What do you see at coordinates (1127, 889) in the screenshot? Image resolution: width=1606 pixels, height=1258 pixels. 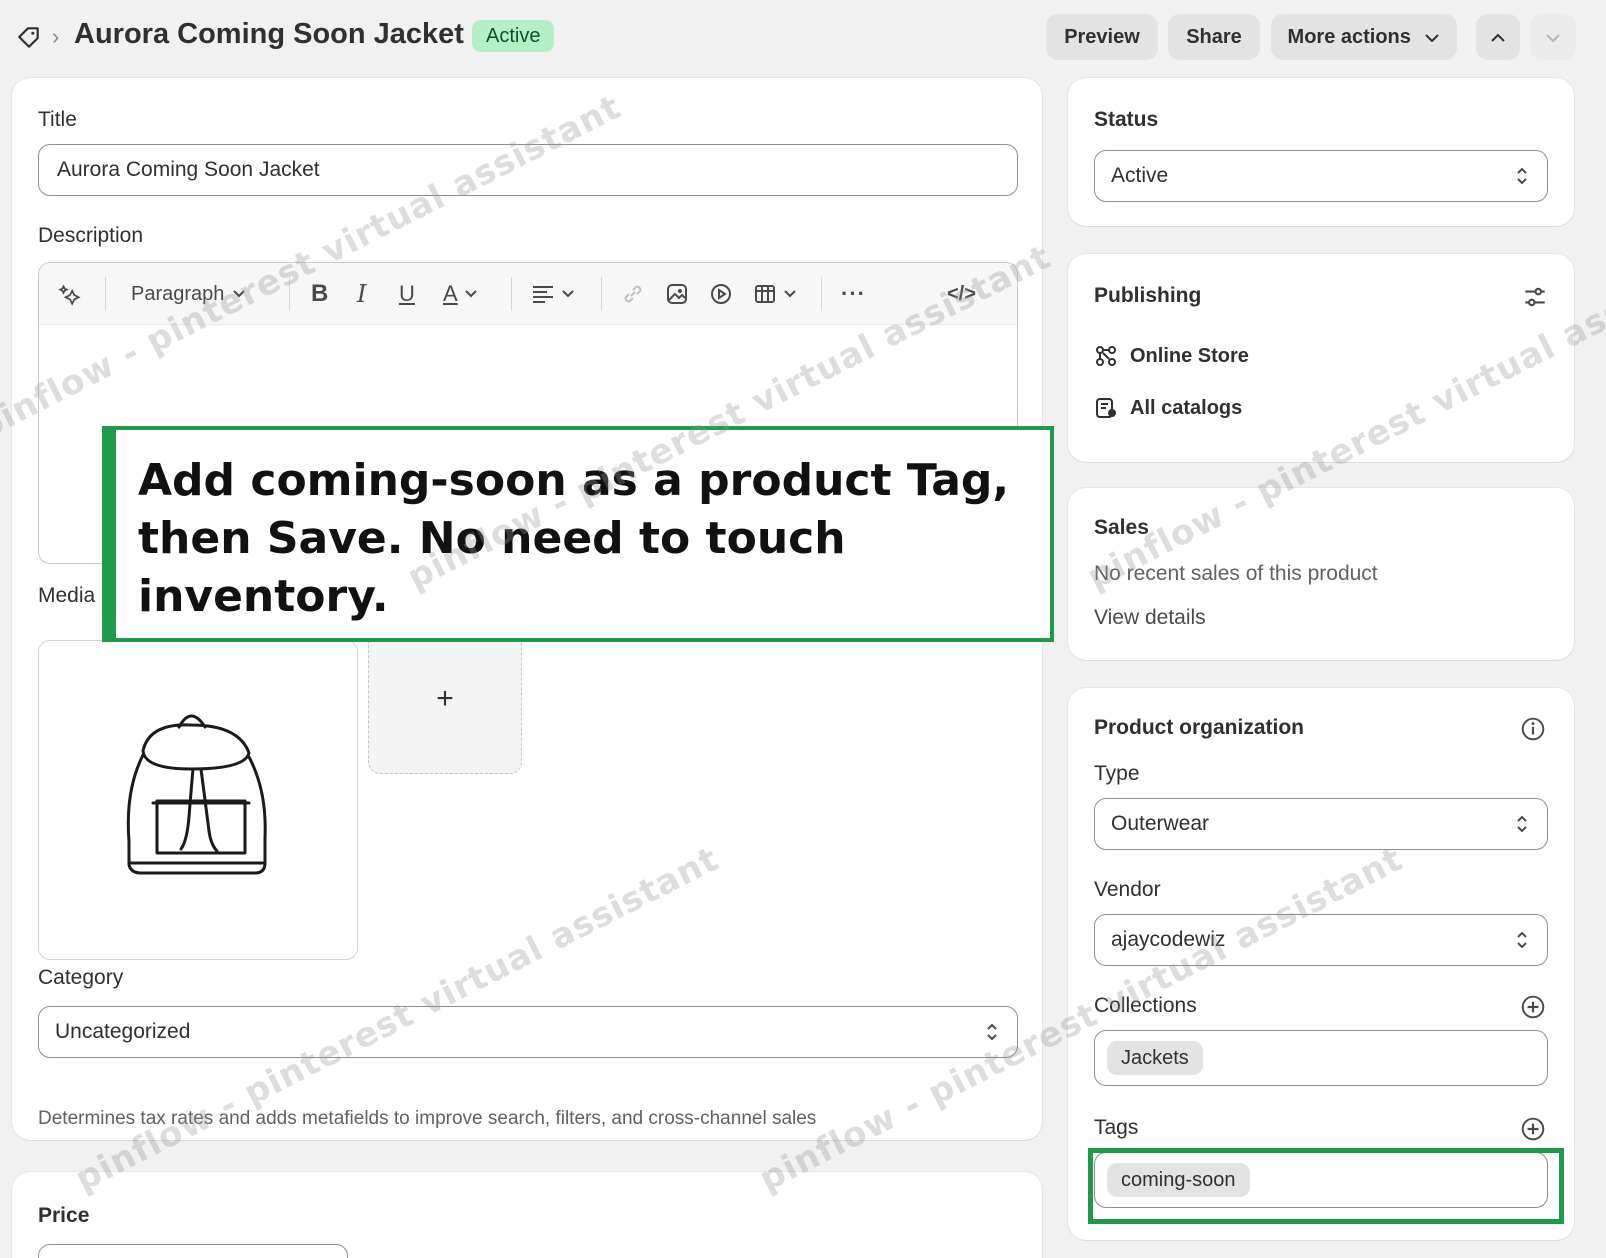 I see `vendor-label: Vendor` at bounding box center [1127, 889].